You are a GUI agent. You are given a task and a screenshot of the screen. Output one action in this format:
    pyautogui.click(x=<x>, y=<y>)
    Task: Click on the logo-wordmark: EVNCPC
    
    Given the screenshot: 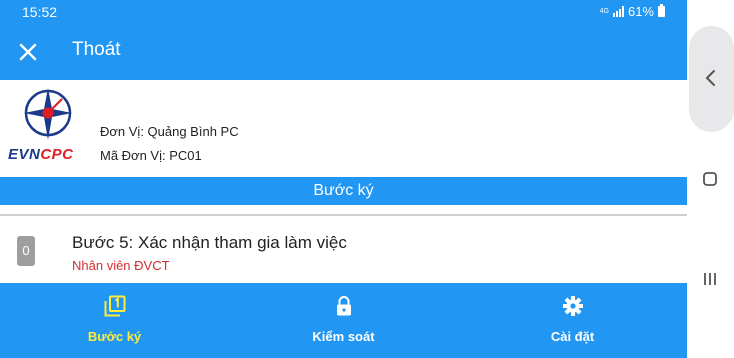 What is the action you would take?
    pyautogui.click(x=41, y=154)
    